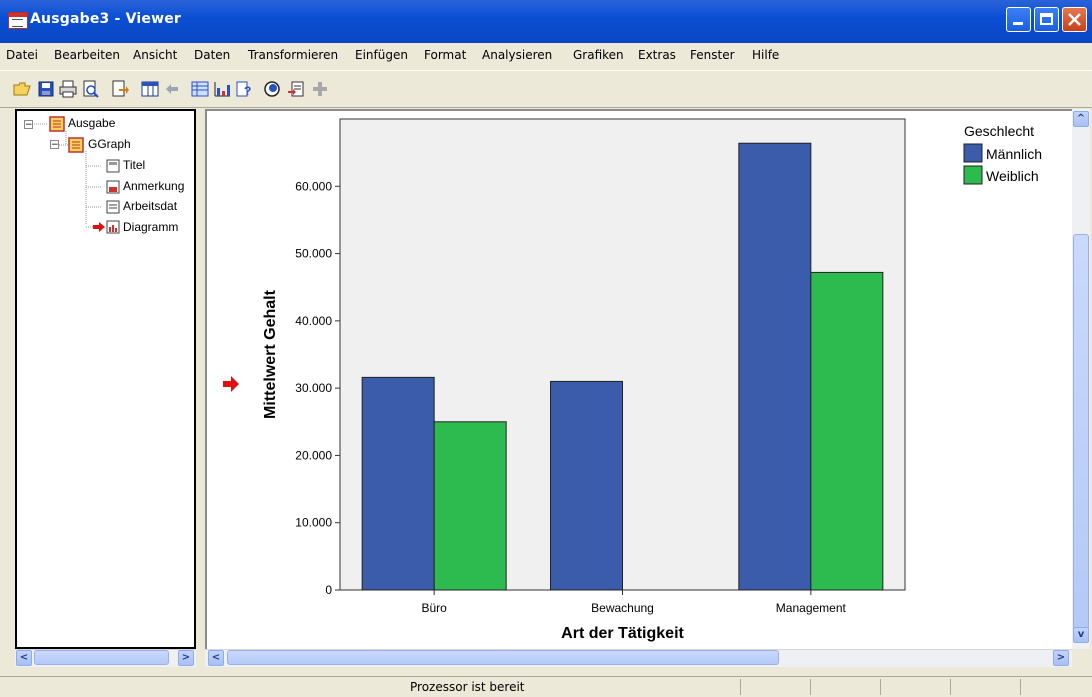 Image resolution: width=1092 pixels, height=697 pixels. What do you see at coordinates (46, 89) in the screenshot?
I see `save-icon` at bounding box center [46, 89].